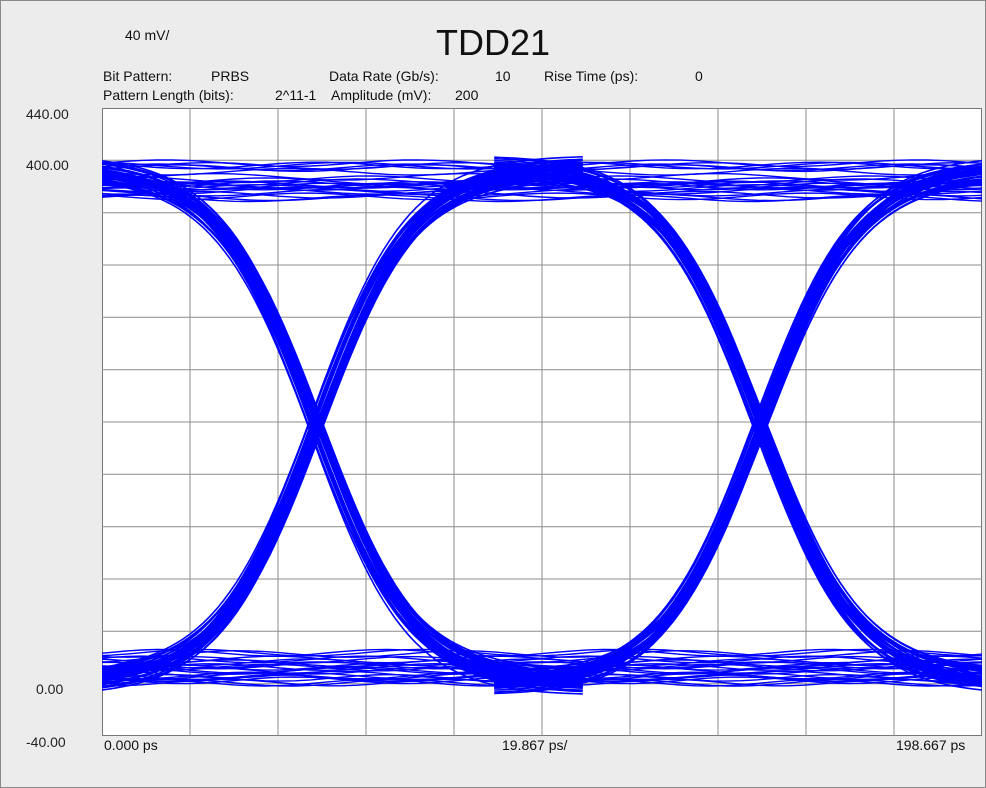 Image resolution: width=986 pixels, height=788 pixels. What do you see at coordinates (535, 745) in the screenshot?
I see `x-scale-label: 19.867 ps/` at bounding box center [535, 745].